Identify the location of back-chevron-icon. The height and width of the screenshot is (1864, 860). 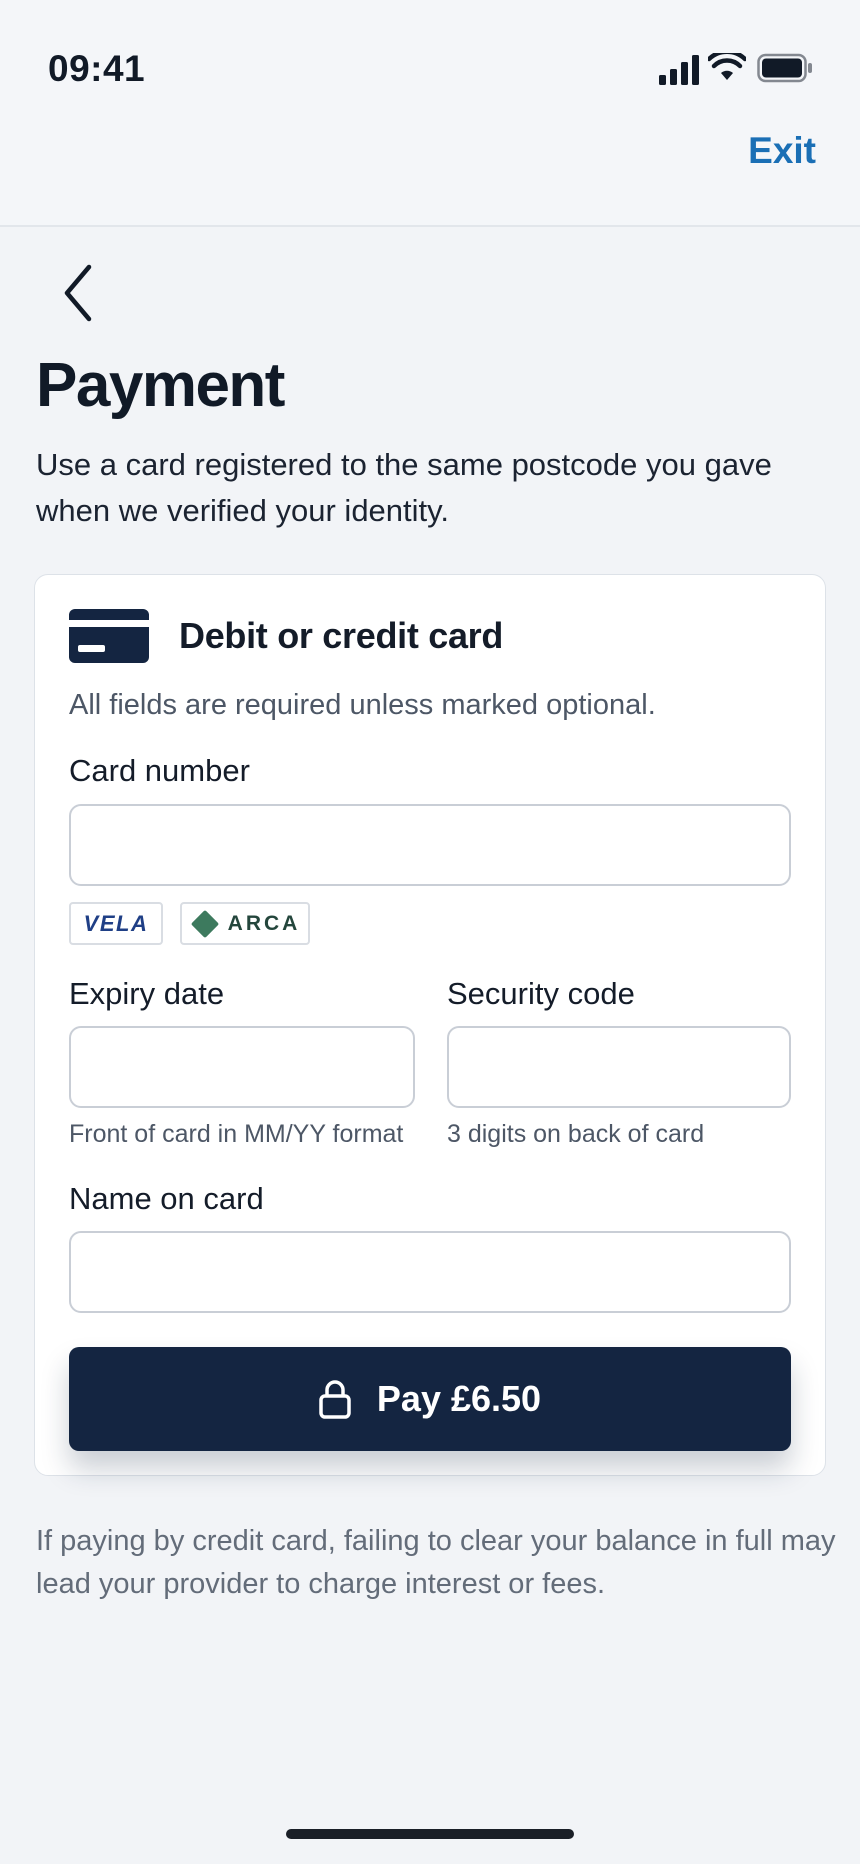
(81, 293).